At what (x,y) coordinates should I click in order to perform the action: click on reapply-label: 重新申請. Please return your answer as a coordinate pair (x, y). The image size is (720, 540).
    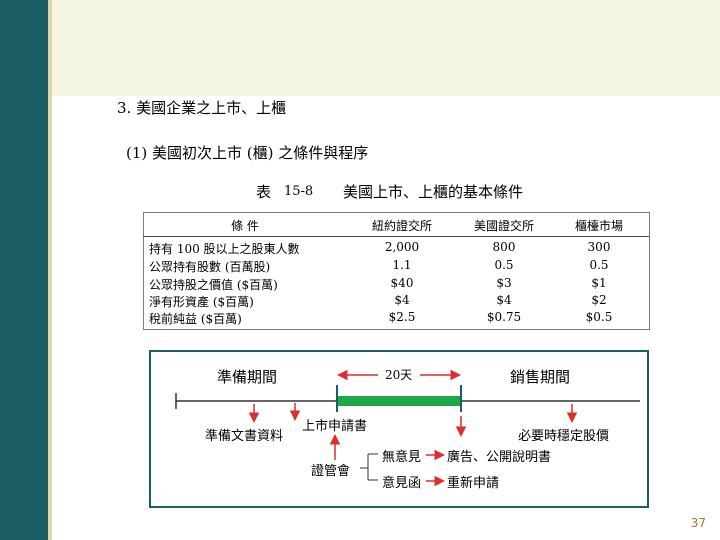
    Looking at the image, I should click on (473, 483).